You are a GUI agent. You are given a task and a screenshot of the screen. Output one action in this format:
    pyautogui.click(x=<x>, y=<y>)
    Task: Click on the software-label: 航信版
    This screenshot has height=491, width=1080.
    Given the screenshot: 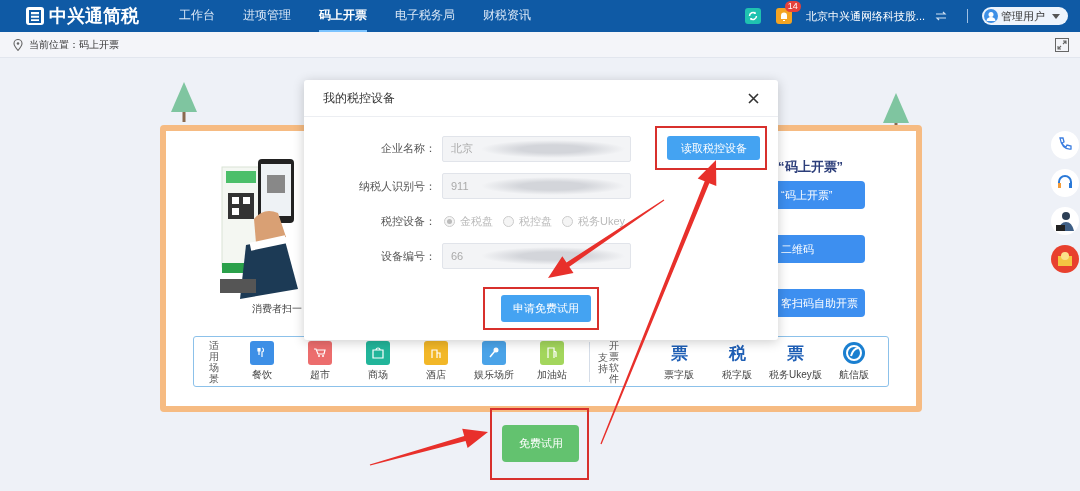 What is the action you would take?
    pyautogui.click(x=853, y=375)
    